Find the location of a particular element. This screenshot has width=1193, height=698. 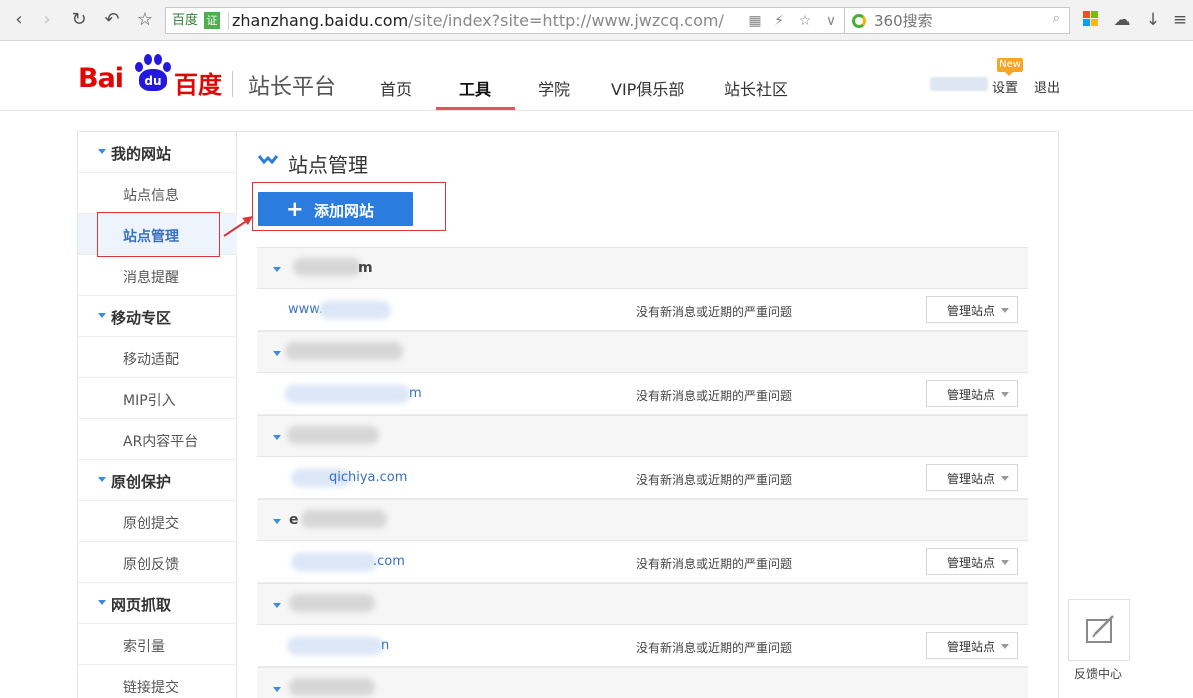

qrcode-icon: ▦ is located at coordinates (755, 21).